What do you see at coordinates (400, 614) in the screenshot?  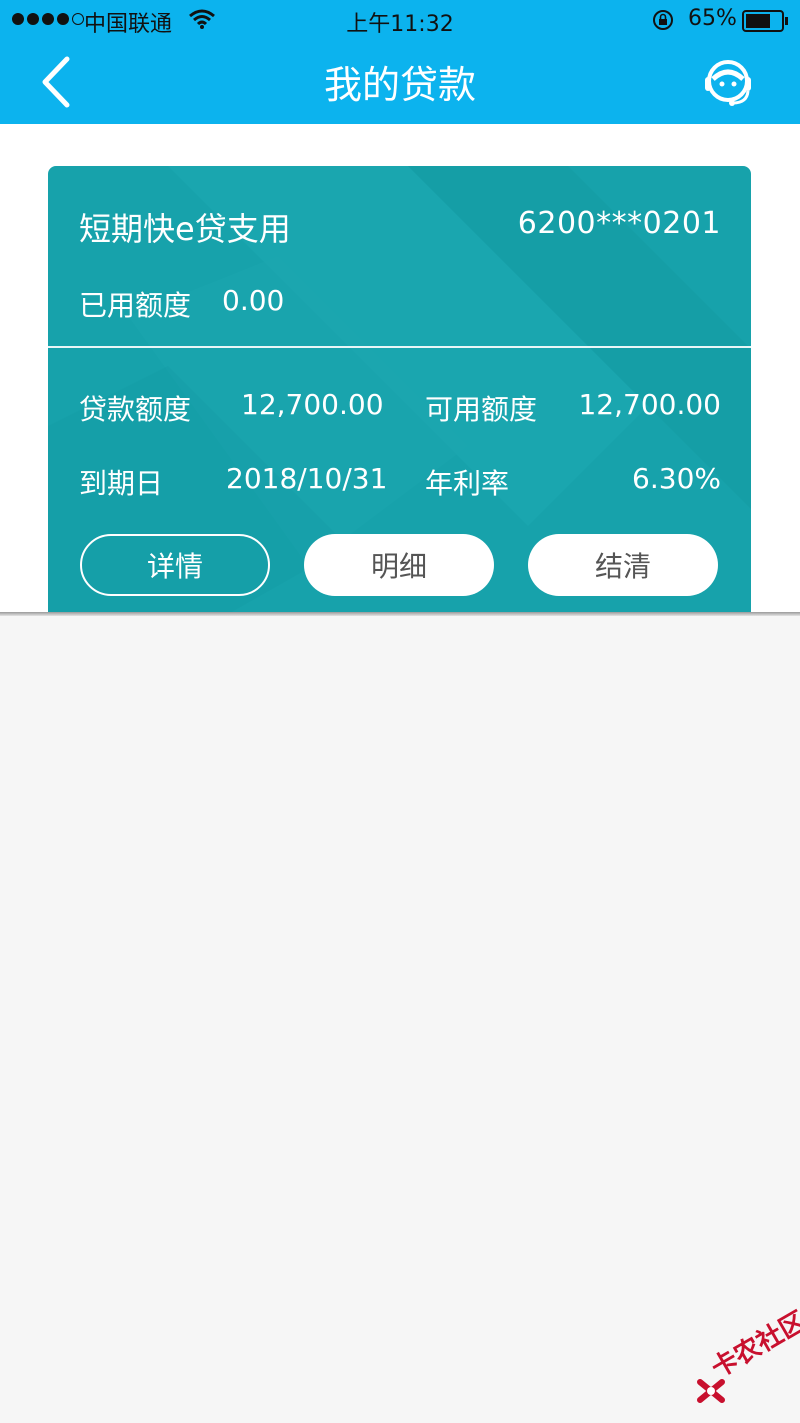 I see `content-separator` at bounding box center [400, 614].